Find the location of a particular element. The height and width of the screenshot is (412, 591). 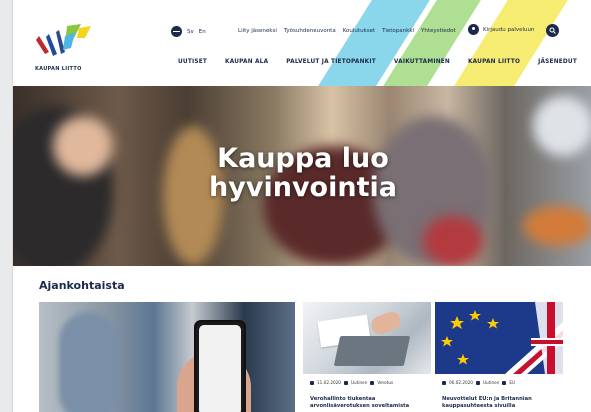

globe-icon is located at coordinates (176, 31).